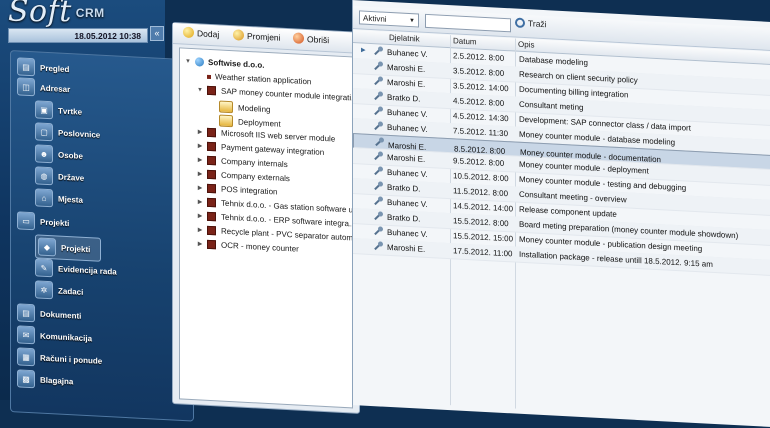 The image size is (770, 428). What do you see at coordinates (260, 247) in the screenshot?
I see `tree-node-label: OCR - money counter` at bounding box center [260, 247].